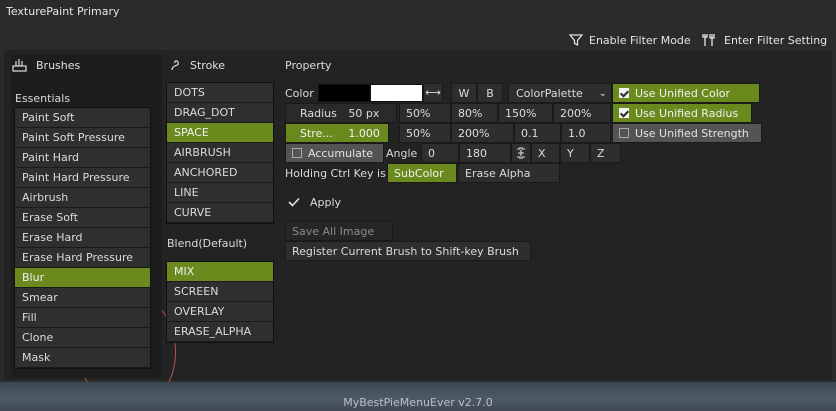  I want to click on ctrl-subcolor-option: SubColor, so click(422, 173).